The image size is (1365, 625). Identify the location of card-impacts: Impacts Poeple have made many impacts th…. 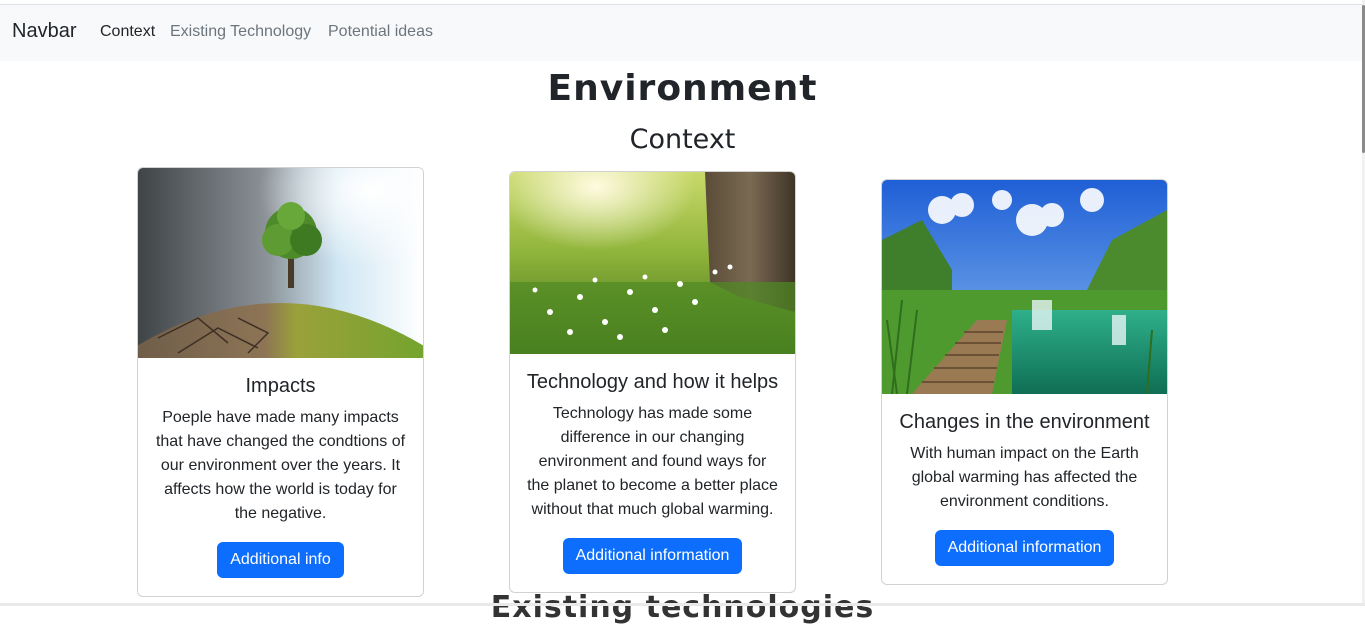
(280, 382).